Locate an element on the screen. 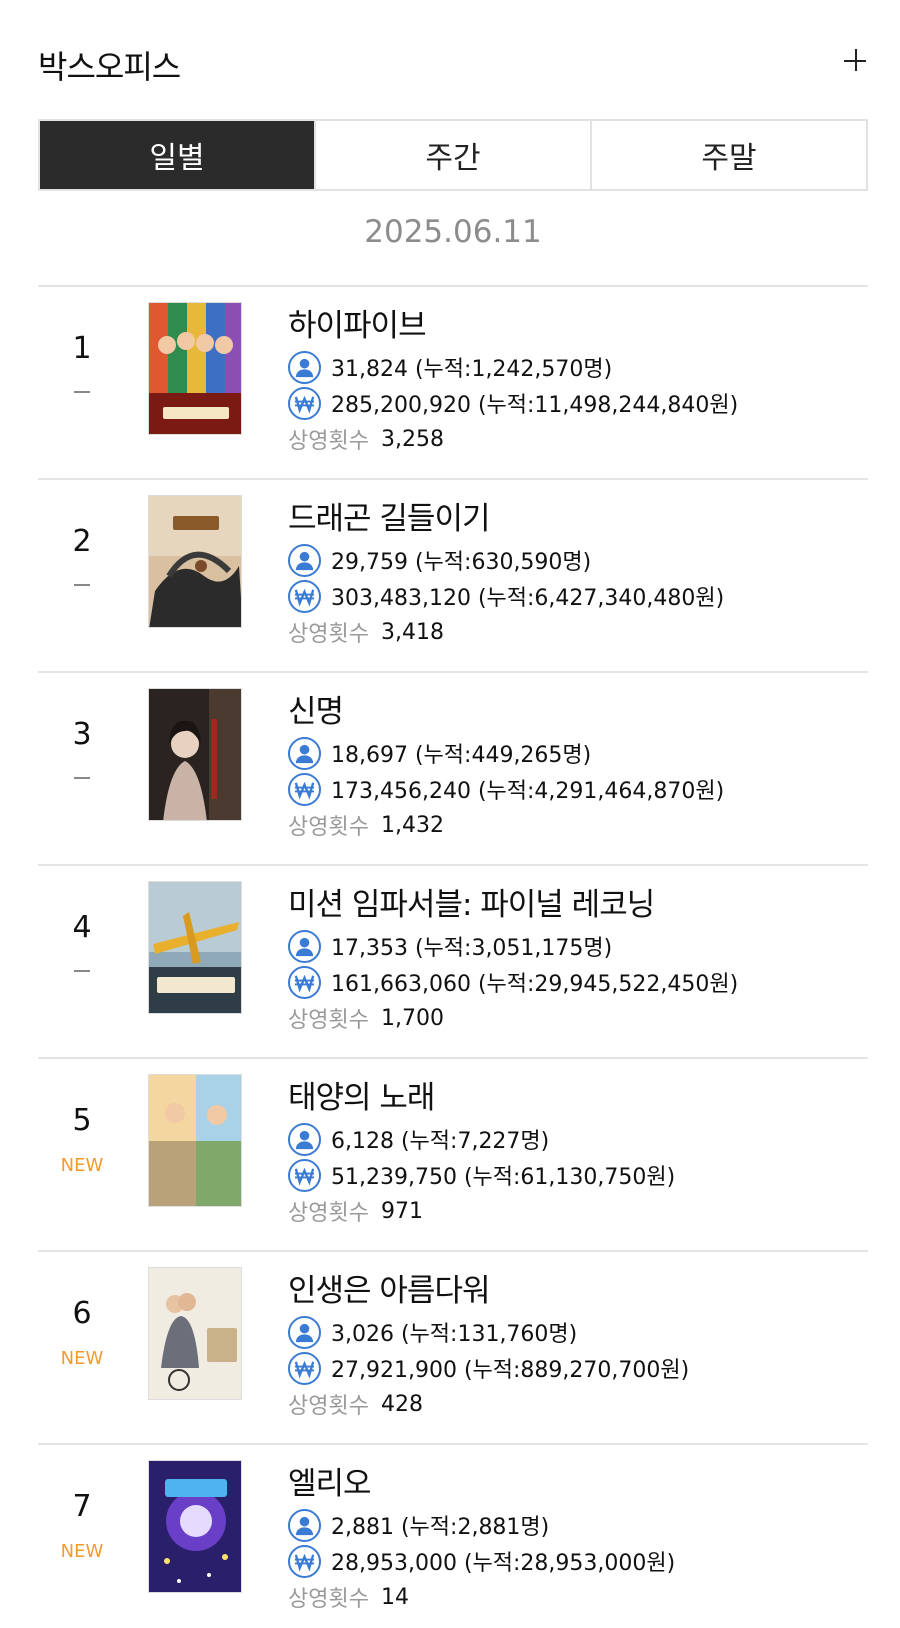  movie-title: 미션 임파서블: 파이널 레코닝 is located at coordinates (513, 906).